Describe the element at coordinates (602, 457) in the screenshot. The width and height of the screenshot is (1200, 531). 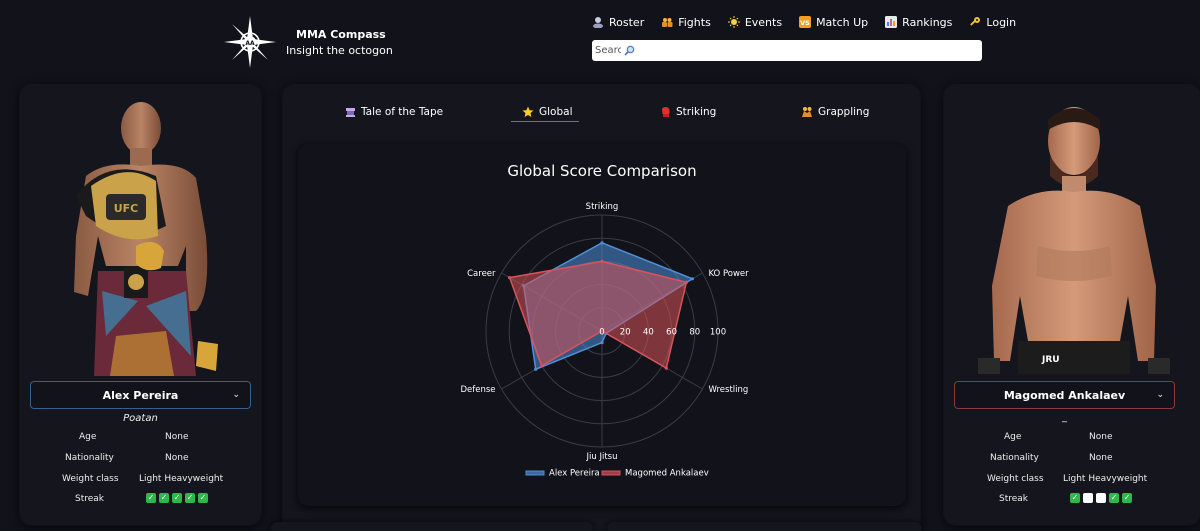
I see `radar-axis-label: Jiu Jitsu` at that location.